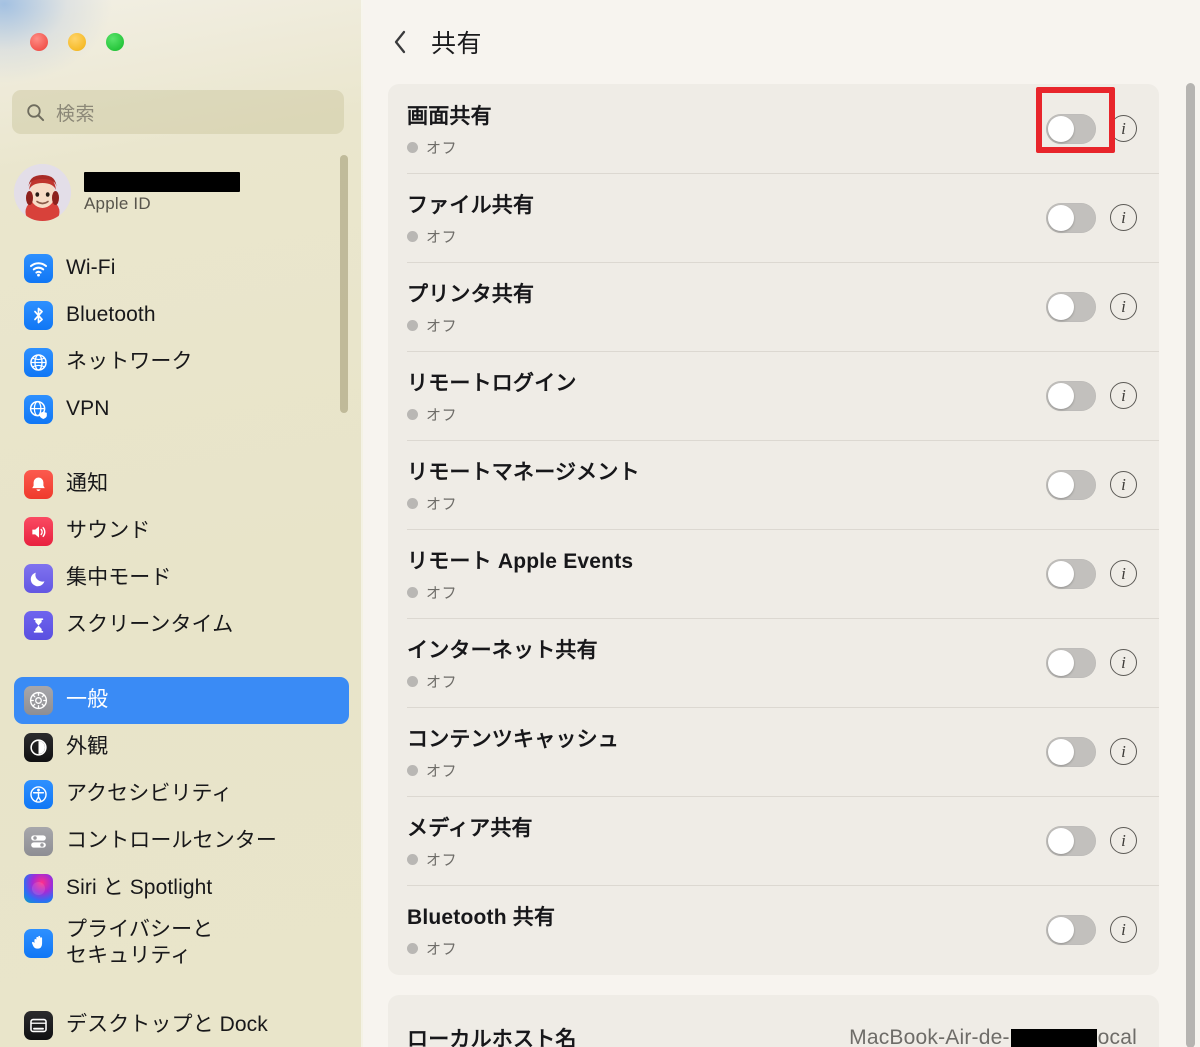 The width and height of the screenshot is (1200, 1047). What do you see at coordinates (344, 284) in the screenshot?
I see `sidebar-scrollbar` at bounding box center [344, 284].